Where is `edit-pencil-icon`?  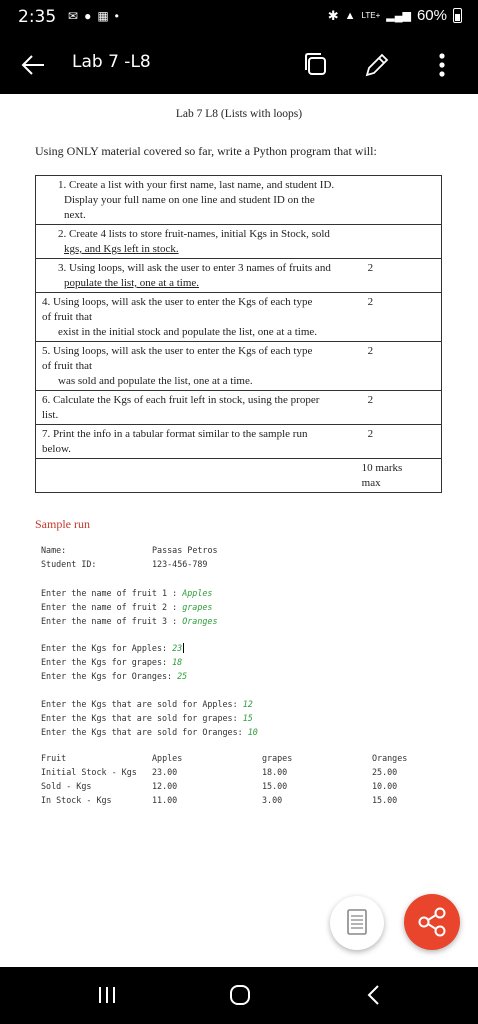 edit-pencil-icon is located at coordinates (376, 65).